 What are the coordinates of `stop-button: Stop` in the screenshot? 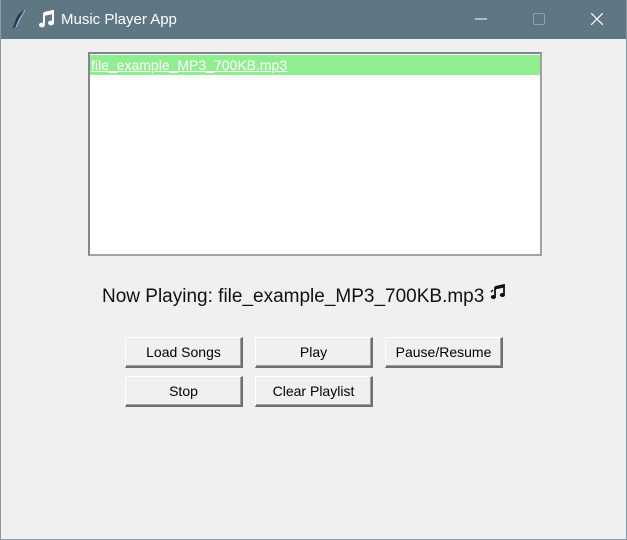 It's located at (184, 391).